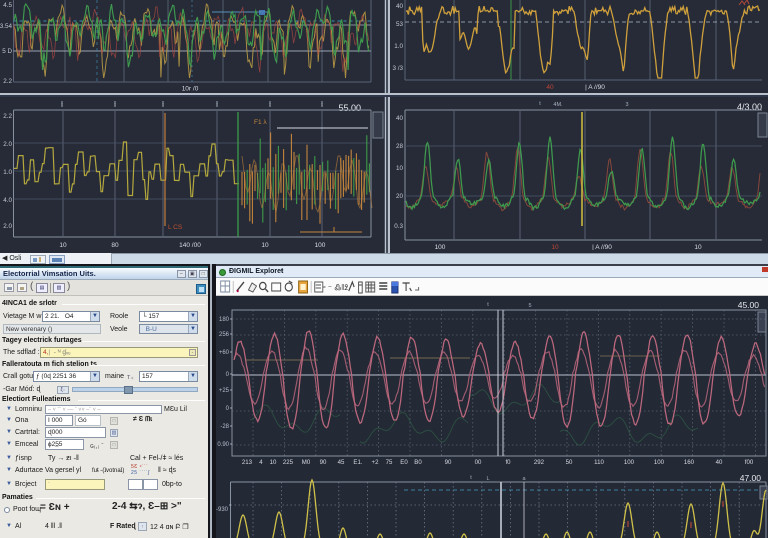 Image resolution: width=768 pixels, height=538 pixels. Describe the element at coordinates (223, 445) in the screenshot. I see `svg-text: 0.90` at that location.